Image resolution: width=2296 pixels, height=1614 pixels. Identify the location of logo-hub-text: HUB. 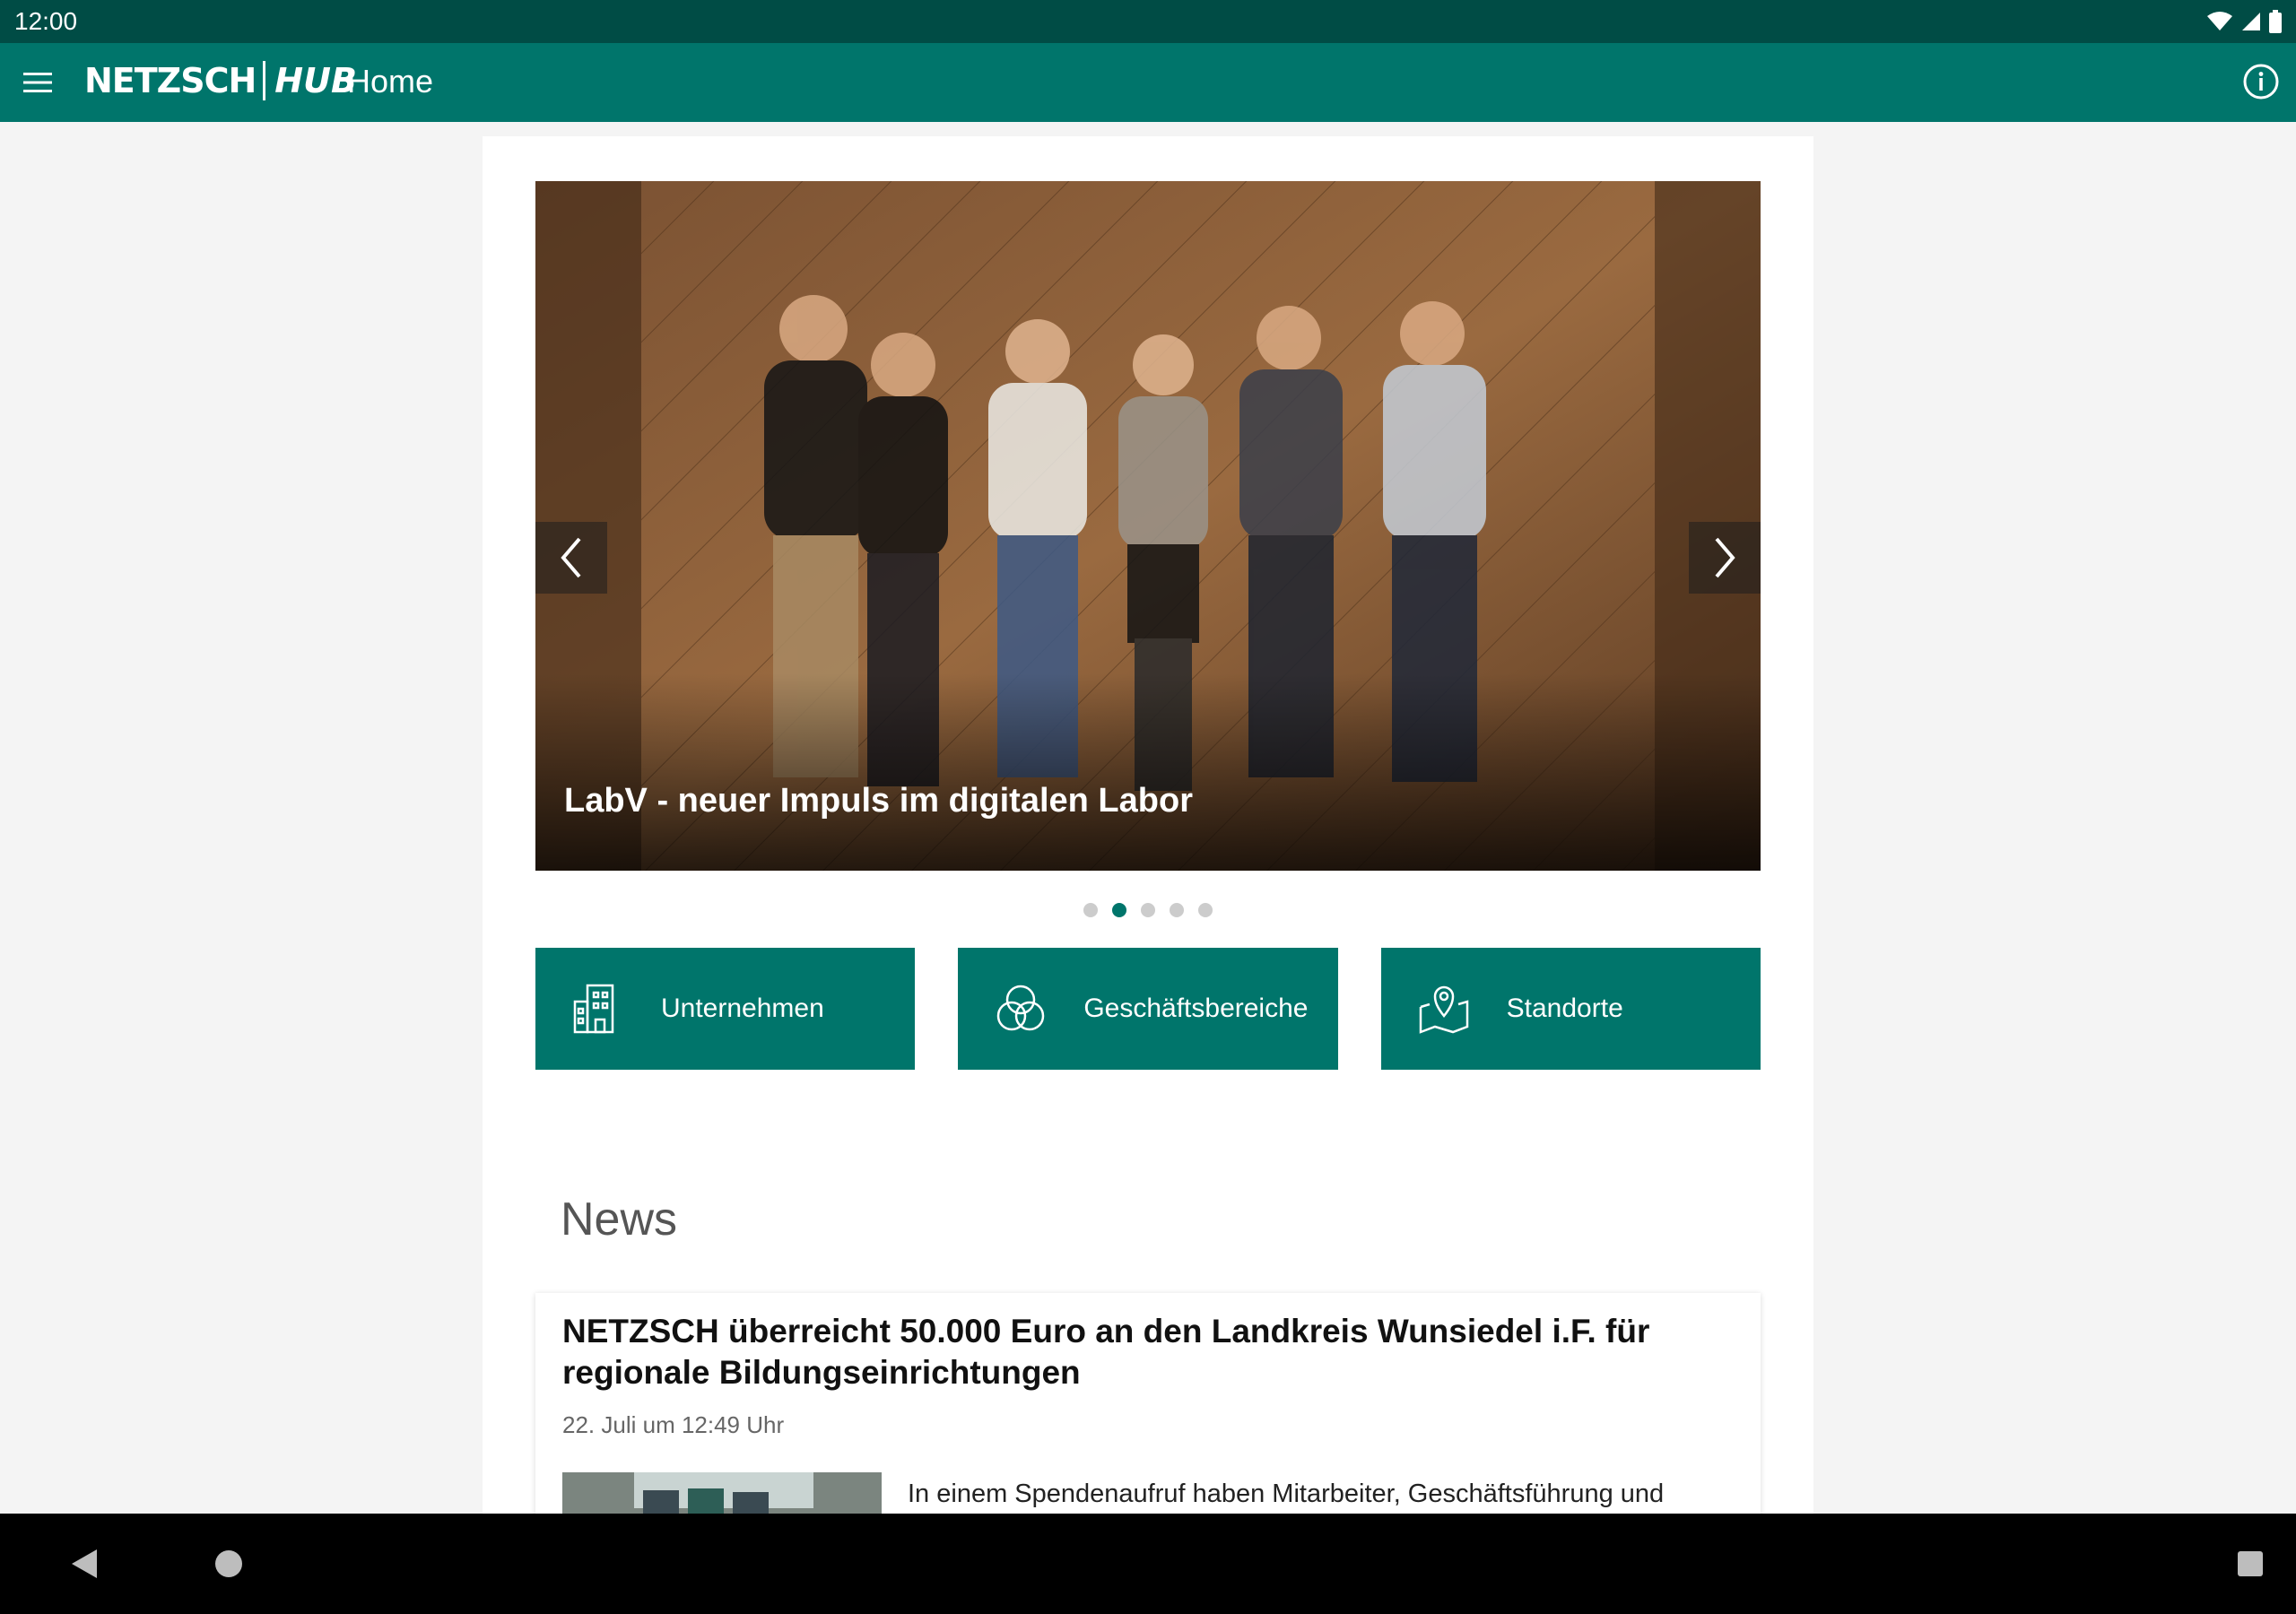
(315, 80).